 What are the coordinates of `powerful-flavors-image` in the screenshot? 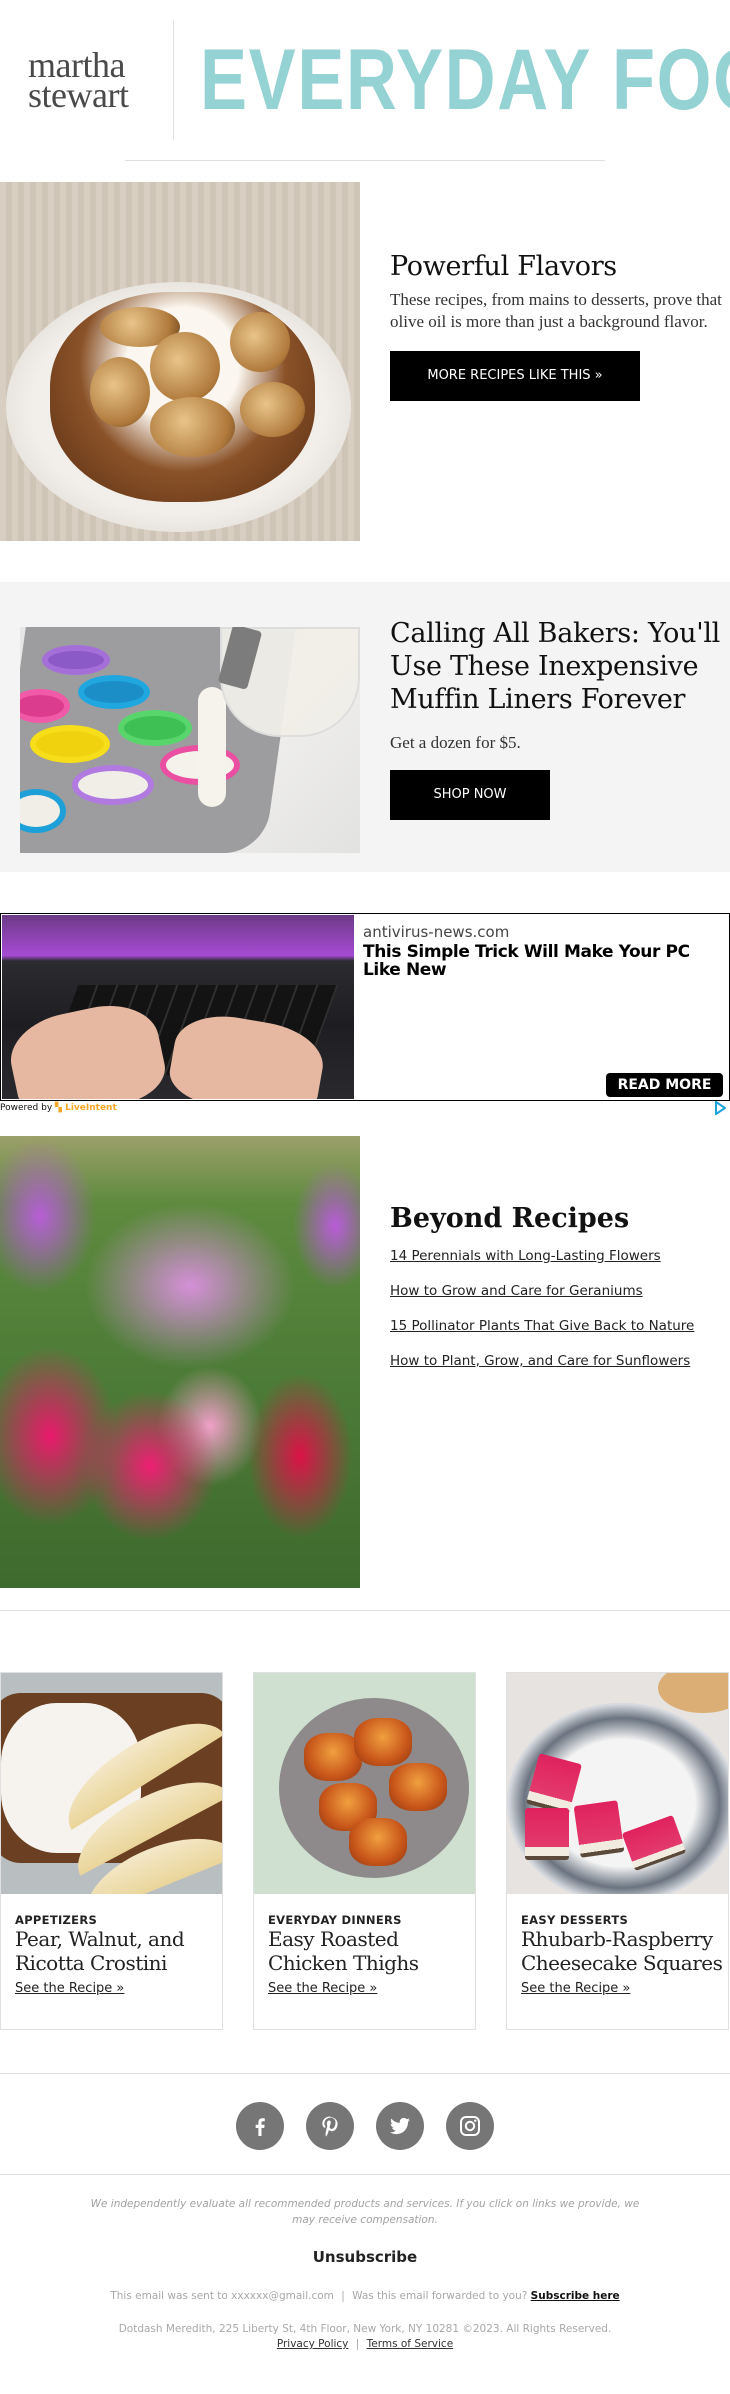 It's located at (180, 361).